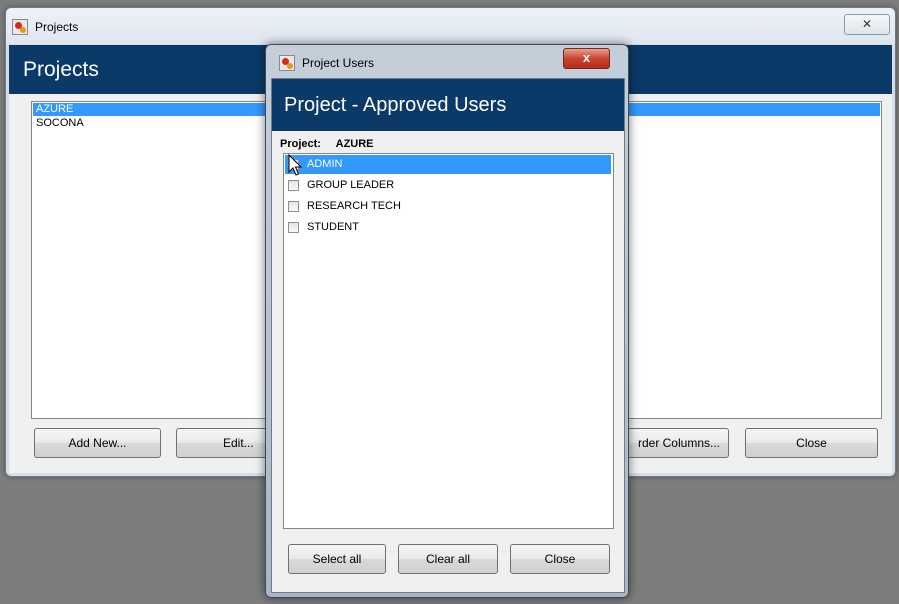 The height and width of the screenshot is (604, 899). What do you see at coordinates (61, 69) in the screenshot?
I see `page-title: Projects` at bounding box center [61, 69].